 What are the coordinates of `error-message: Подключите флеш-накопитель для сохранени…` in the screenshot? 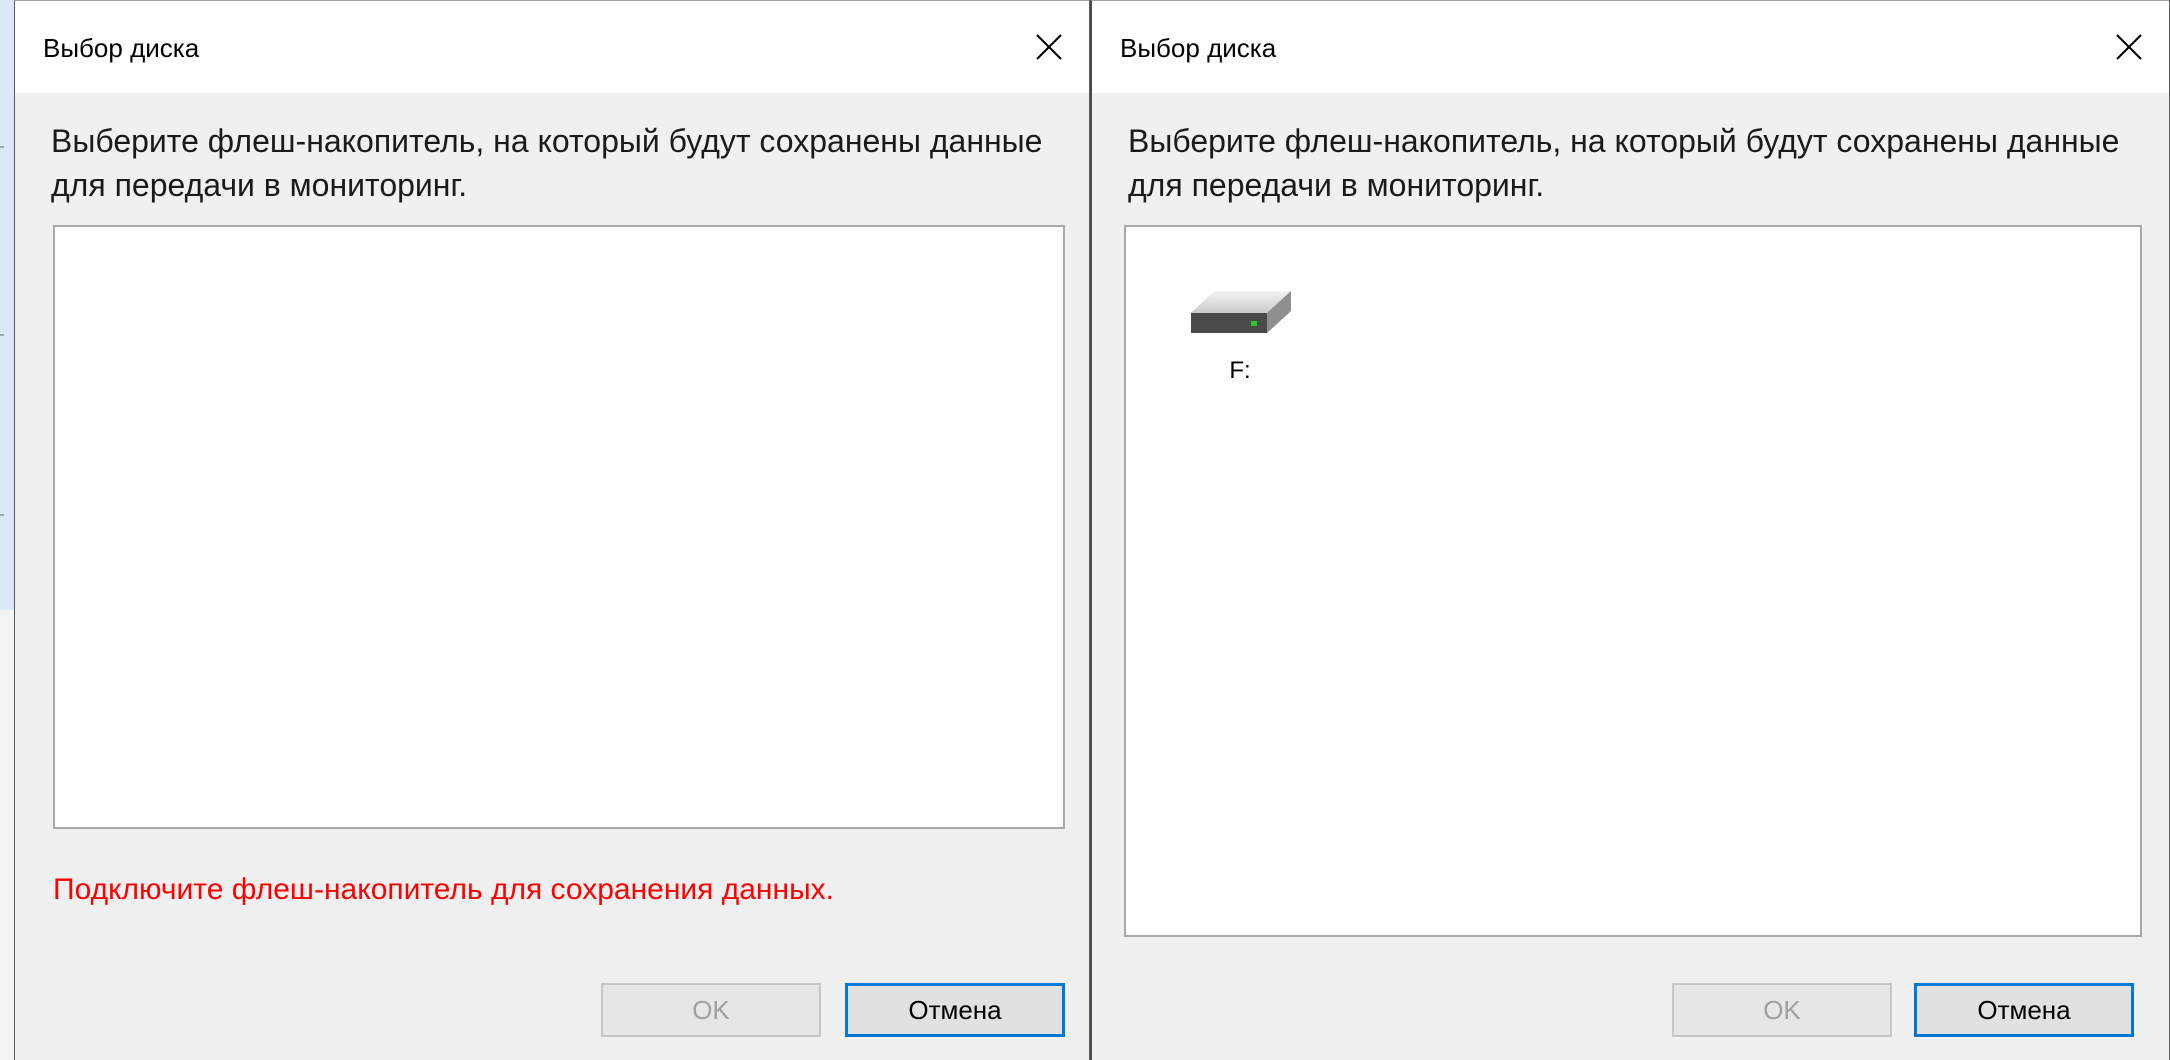 It's located at (443, 889).